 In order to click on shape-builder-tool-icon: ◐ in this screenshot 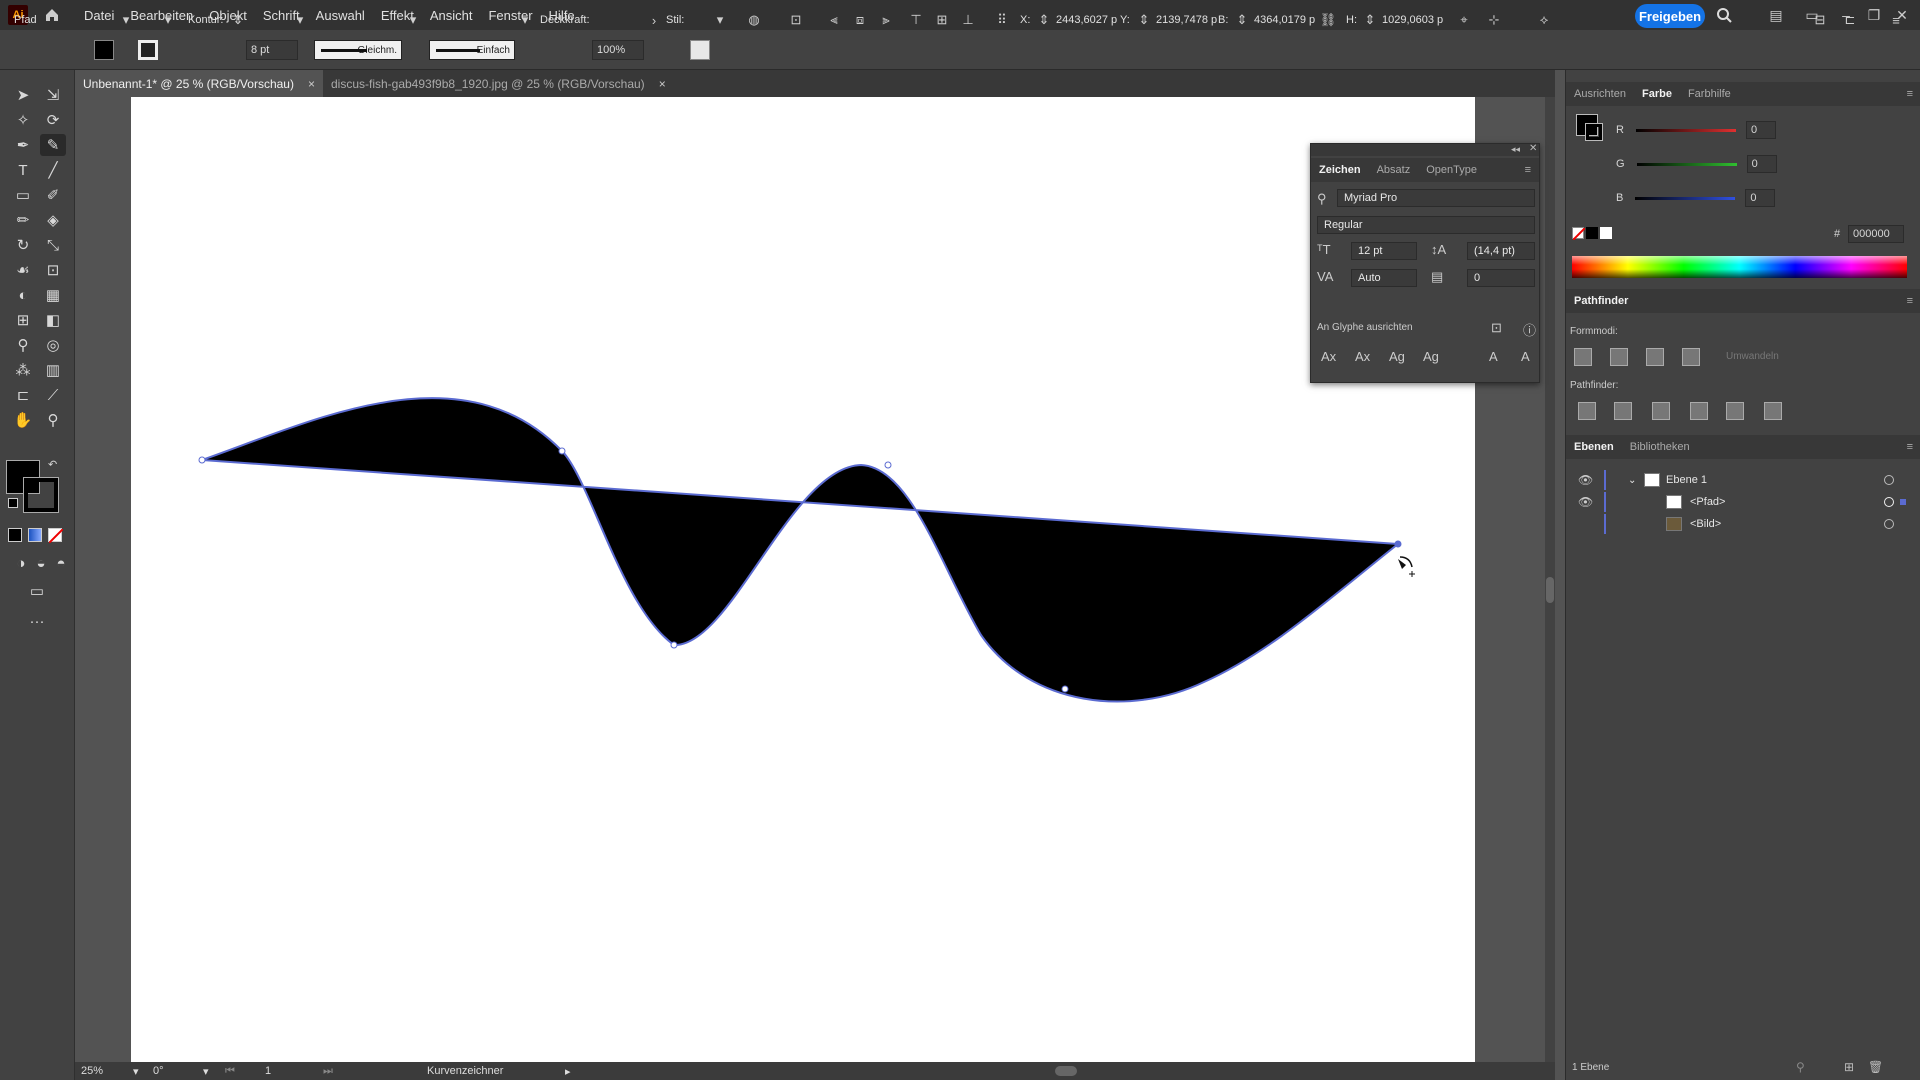, I will do `click(23, 295)`.